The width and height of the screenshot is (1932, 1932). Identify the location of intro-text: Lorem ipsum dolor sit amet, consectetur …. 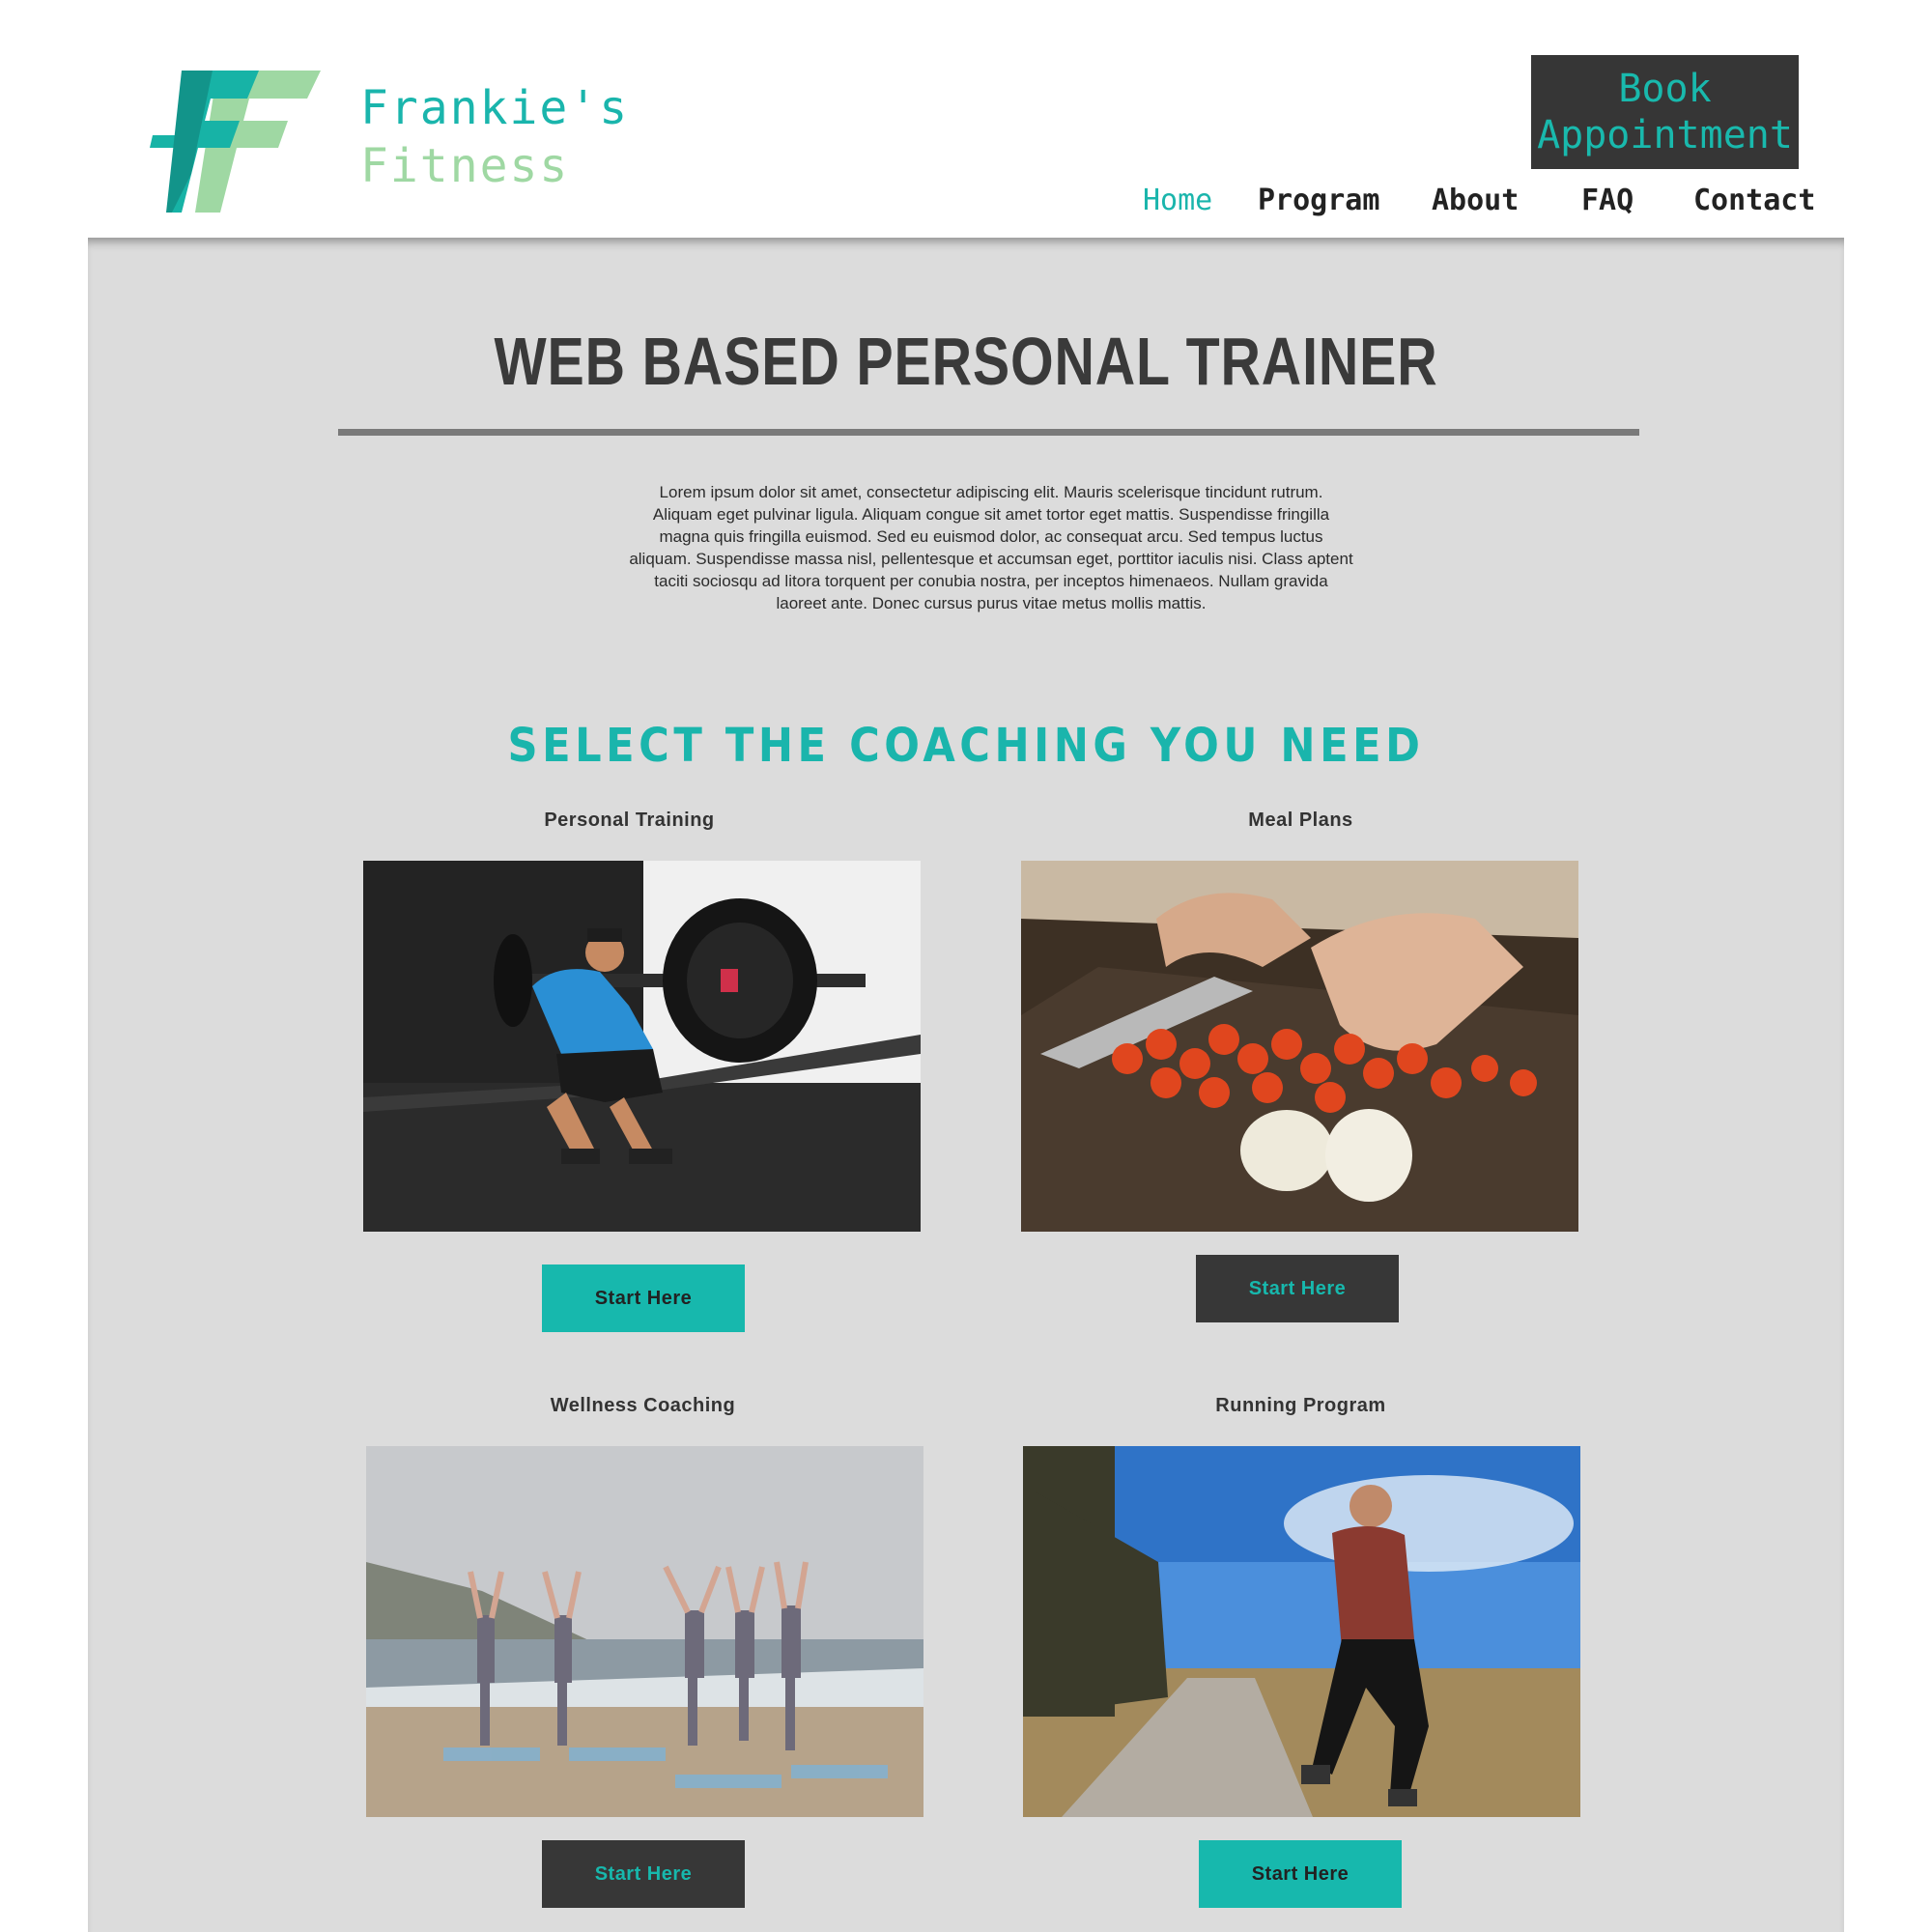
(991, 547).